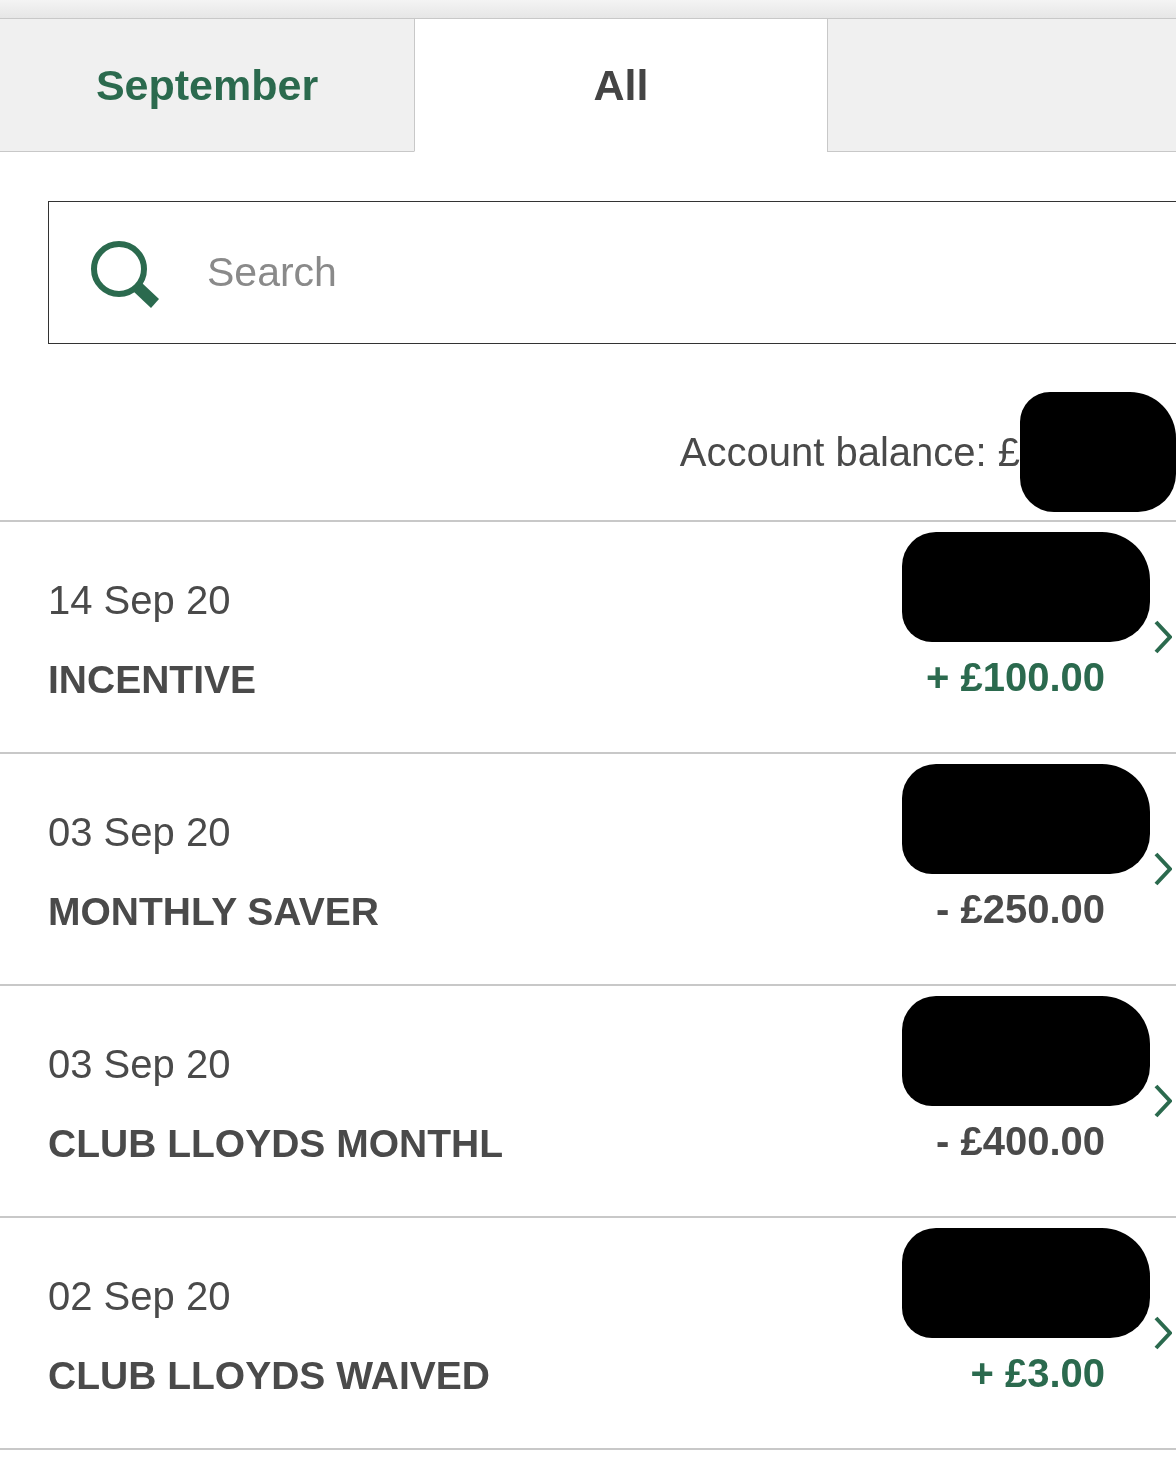  I want to click on transaction-description: MONTHLY SAVER, so click(213, 912).